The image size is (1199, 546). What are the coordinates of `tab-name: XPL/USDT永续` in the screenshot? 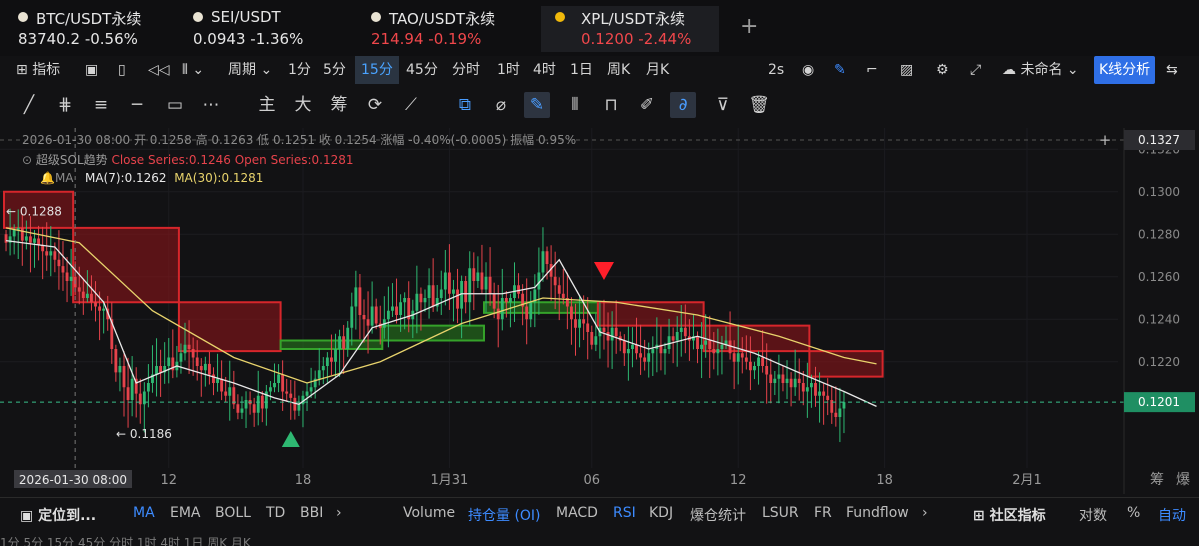 It's located at (633, 19).